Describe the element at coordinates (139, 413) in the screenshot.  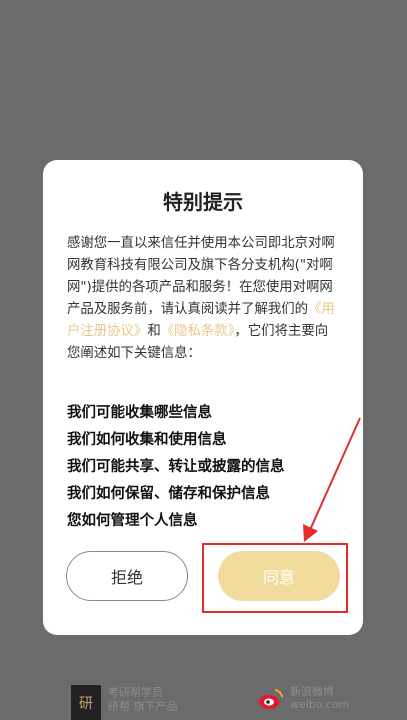
I see `list-item: 我们可能收集哪些信息` at that location.